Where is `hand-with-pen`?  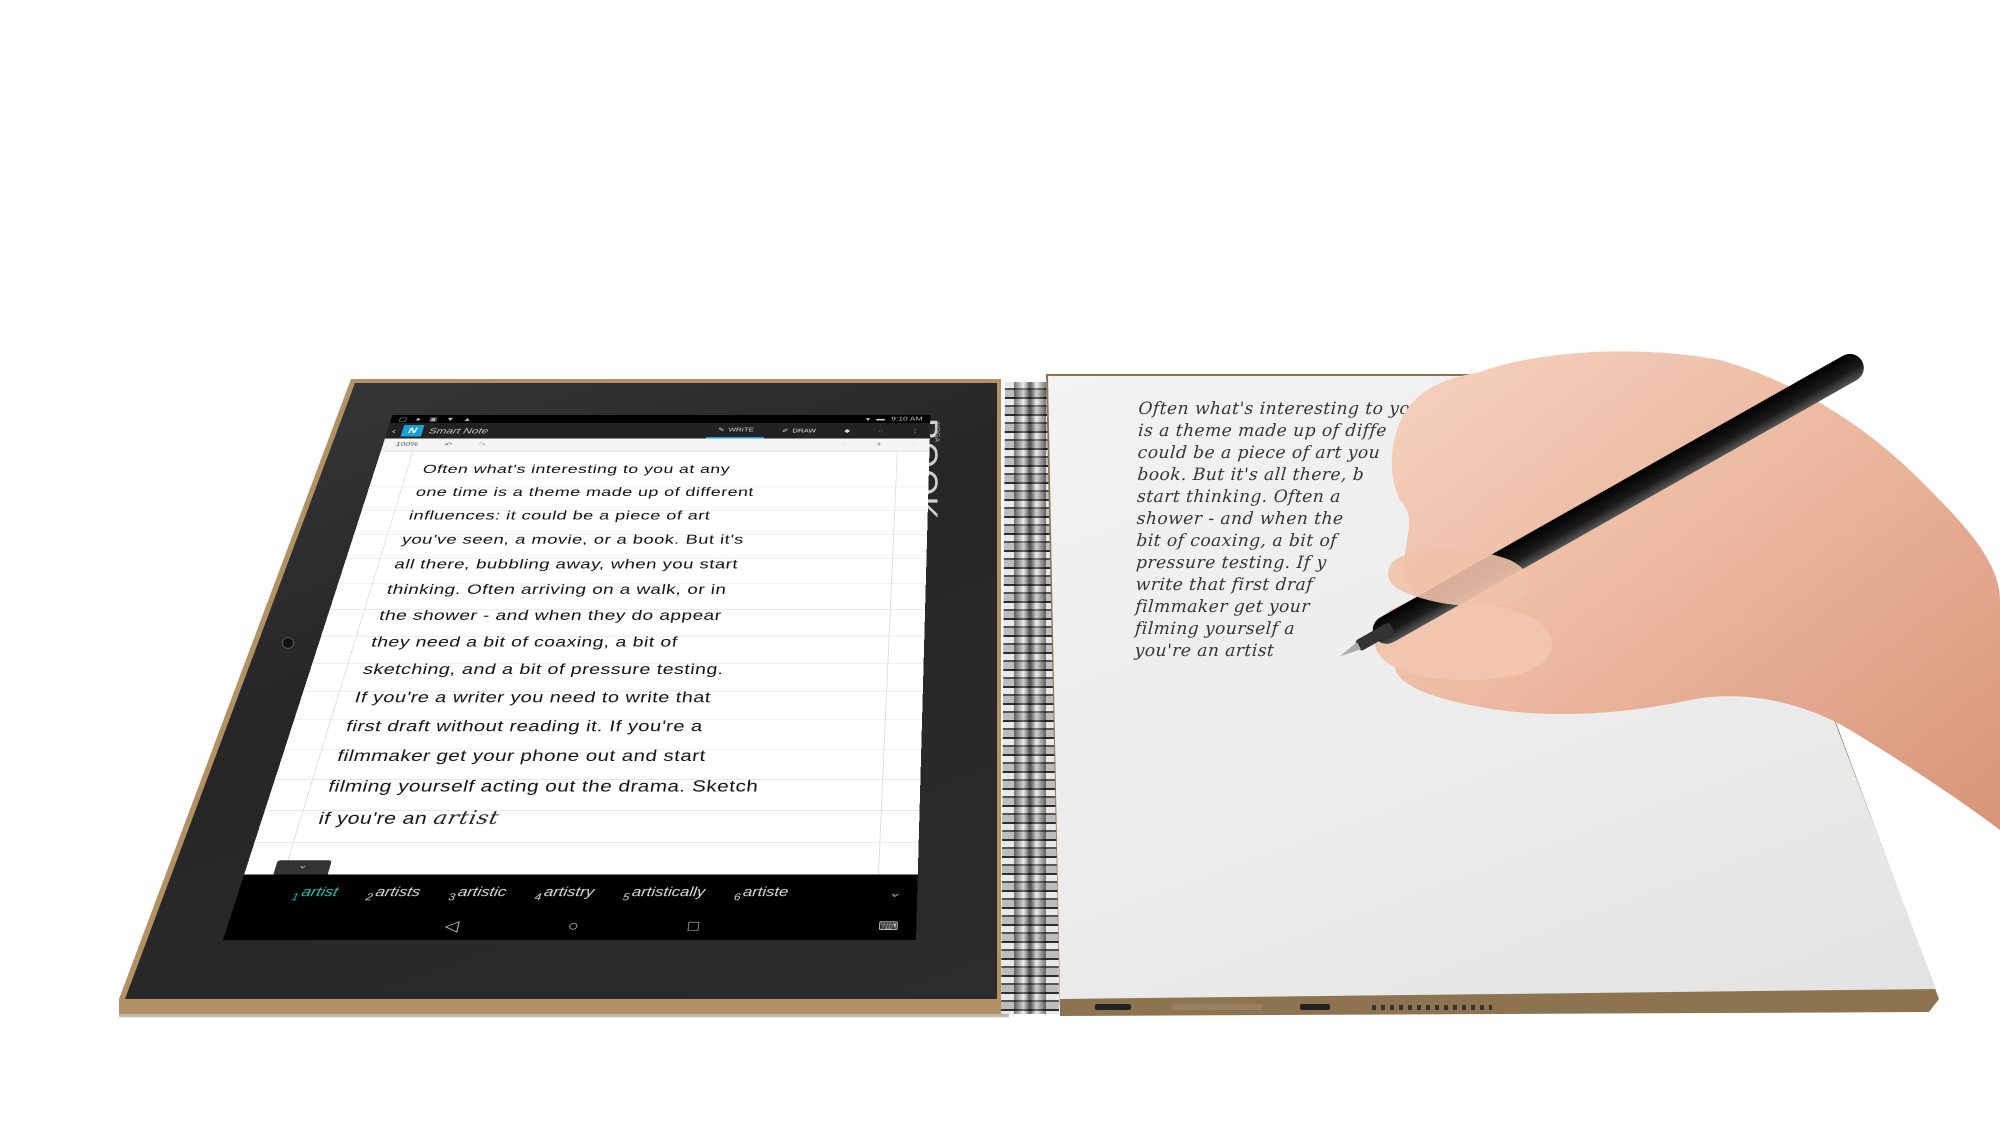 hand-with-pen is located at coordinates (1669, 590).